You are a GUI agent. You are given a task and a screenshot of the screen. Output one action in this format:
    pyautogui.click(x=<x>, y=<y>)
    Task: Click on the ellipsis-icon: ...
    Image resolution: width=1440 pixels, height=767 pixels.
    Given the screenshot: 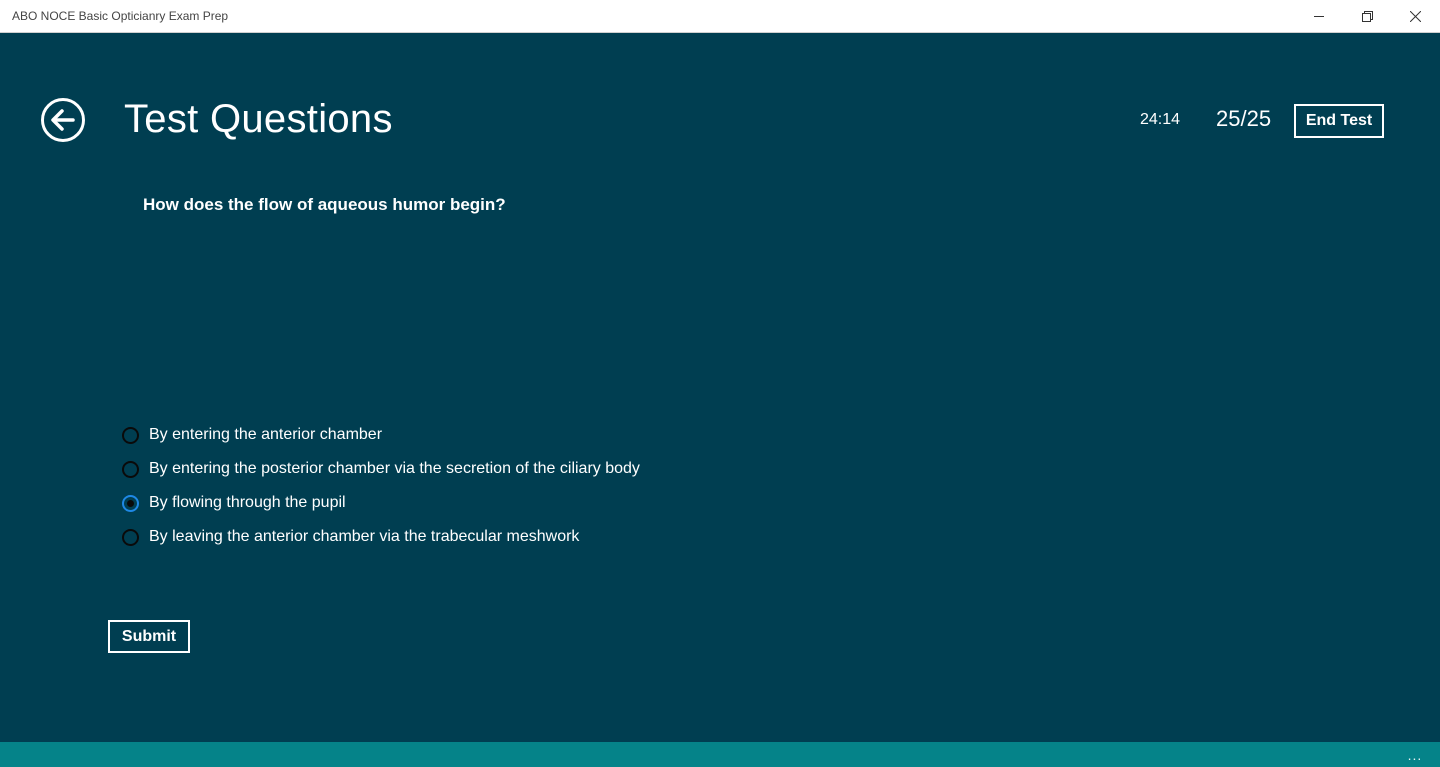 What is the action you would take?
    pyautogui.click(x=1415, y=754)
    